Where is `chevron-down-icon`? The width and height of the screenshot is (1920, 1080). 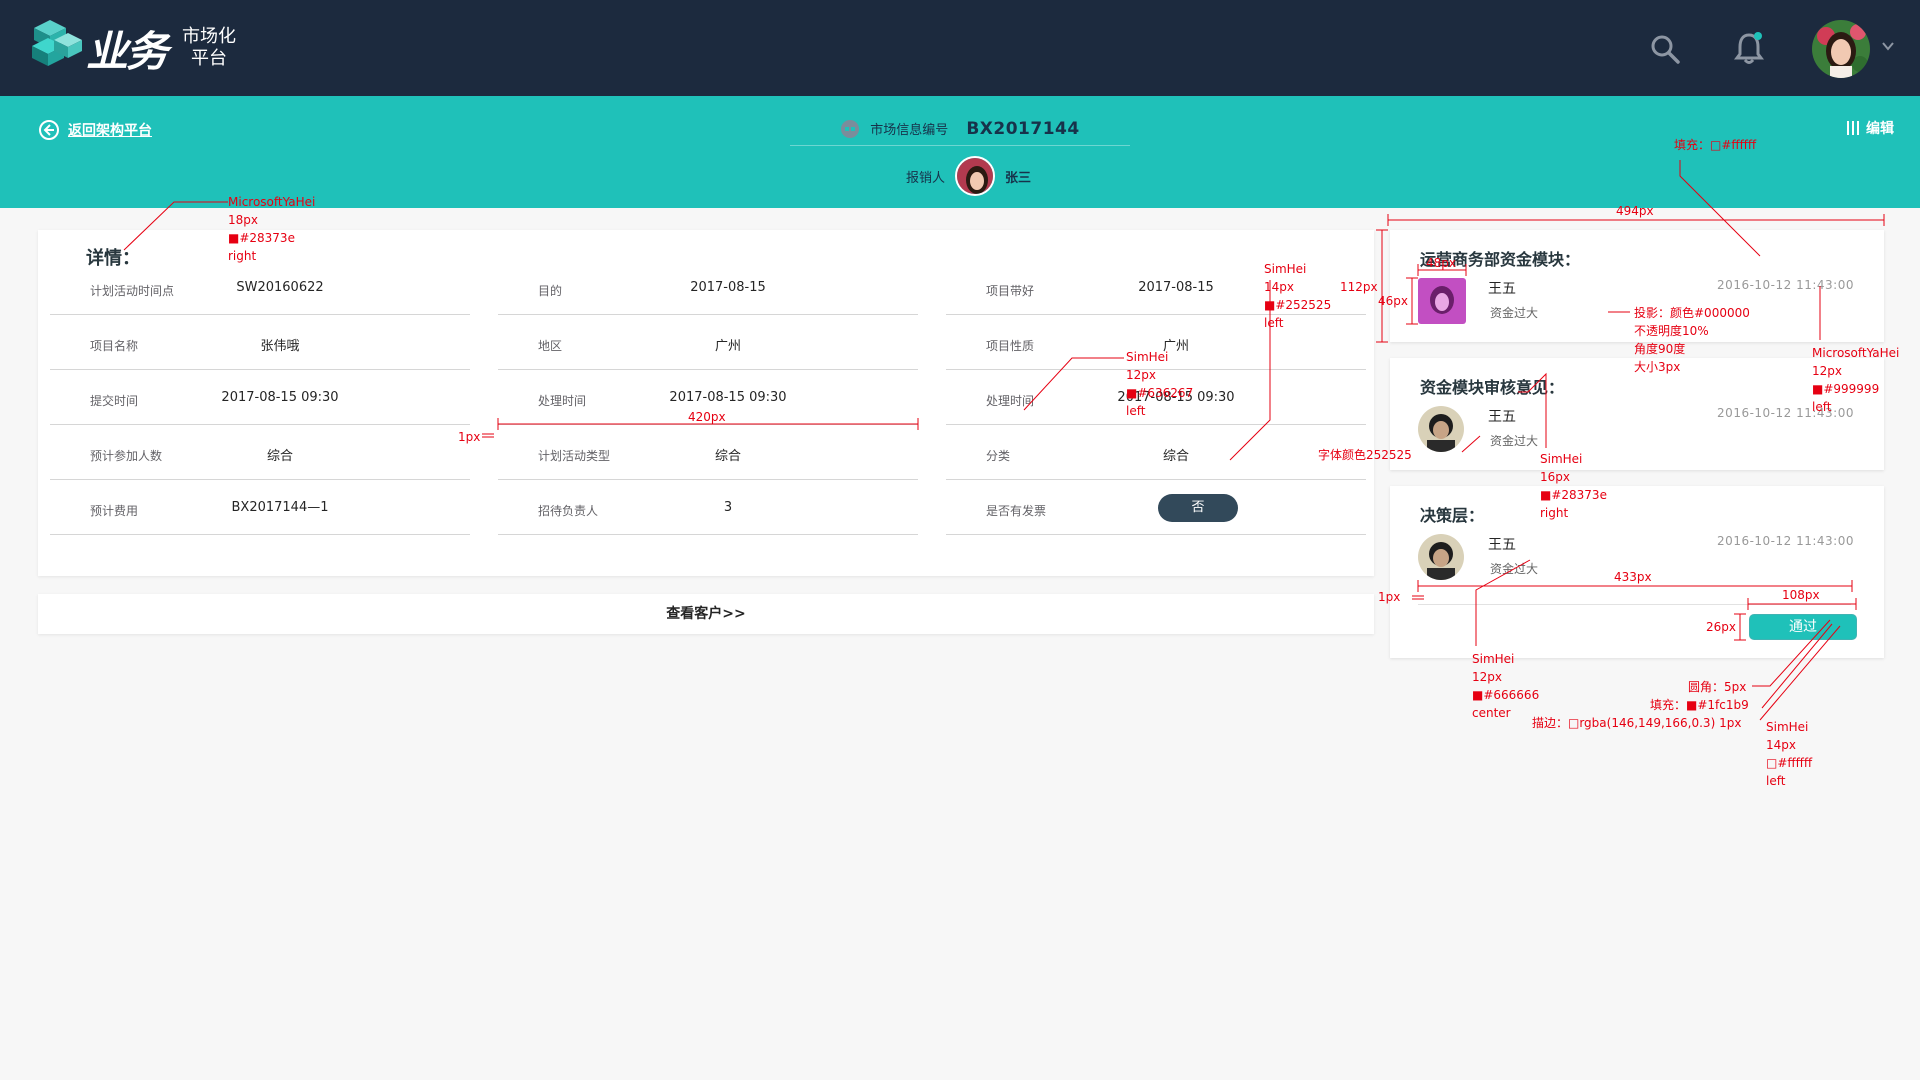 chevron-down-icon is located at coordinates (1888, 46).